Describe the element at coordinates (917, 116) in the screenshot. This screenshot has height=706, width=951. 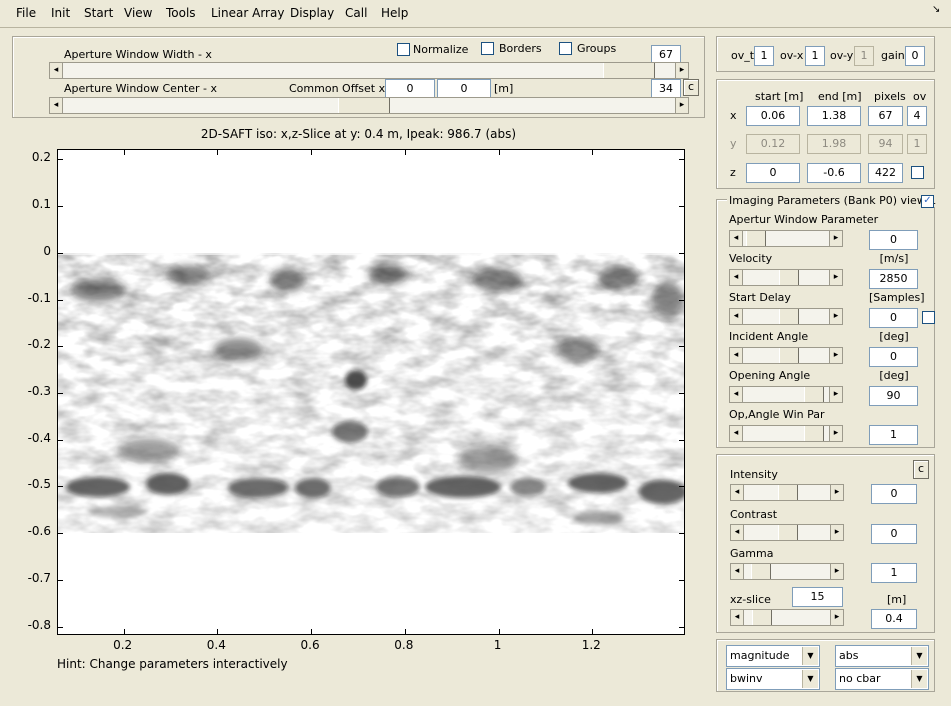
I see `x-ov-field: 4` at that location.